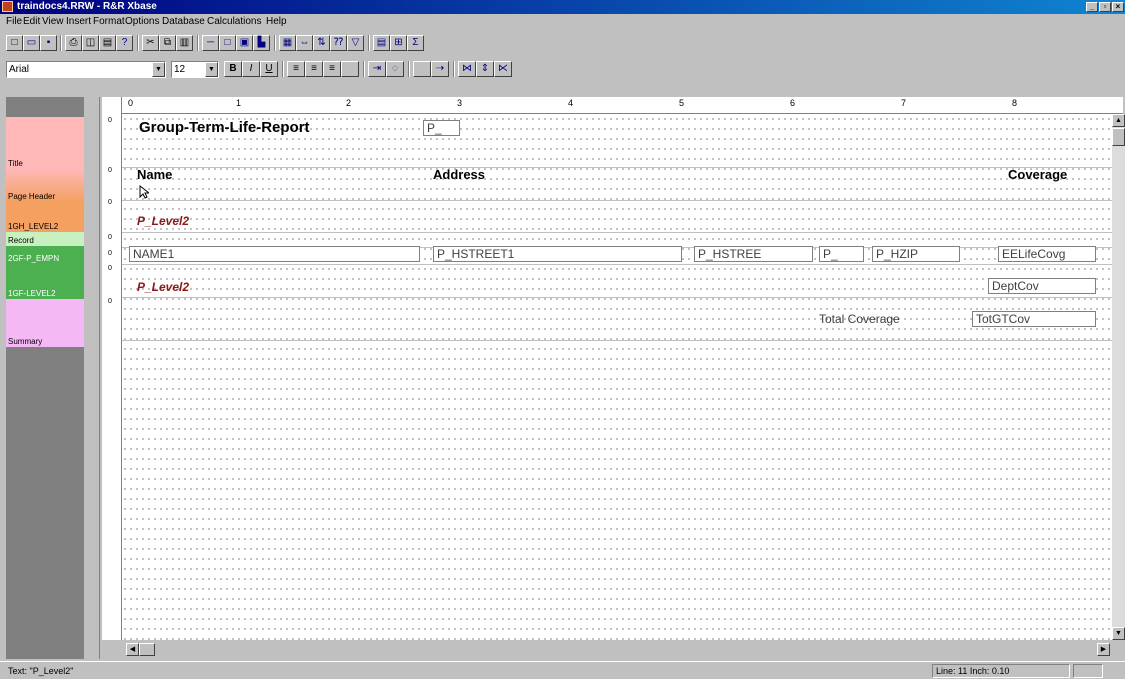 Image resolution: width=1125 pixels, height=679 pixels. Describe the element at coordinates (45, 217) in the screenshot. I see `band-group-header: 1GH_LEVEL2` at that location.